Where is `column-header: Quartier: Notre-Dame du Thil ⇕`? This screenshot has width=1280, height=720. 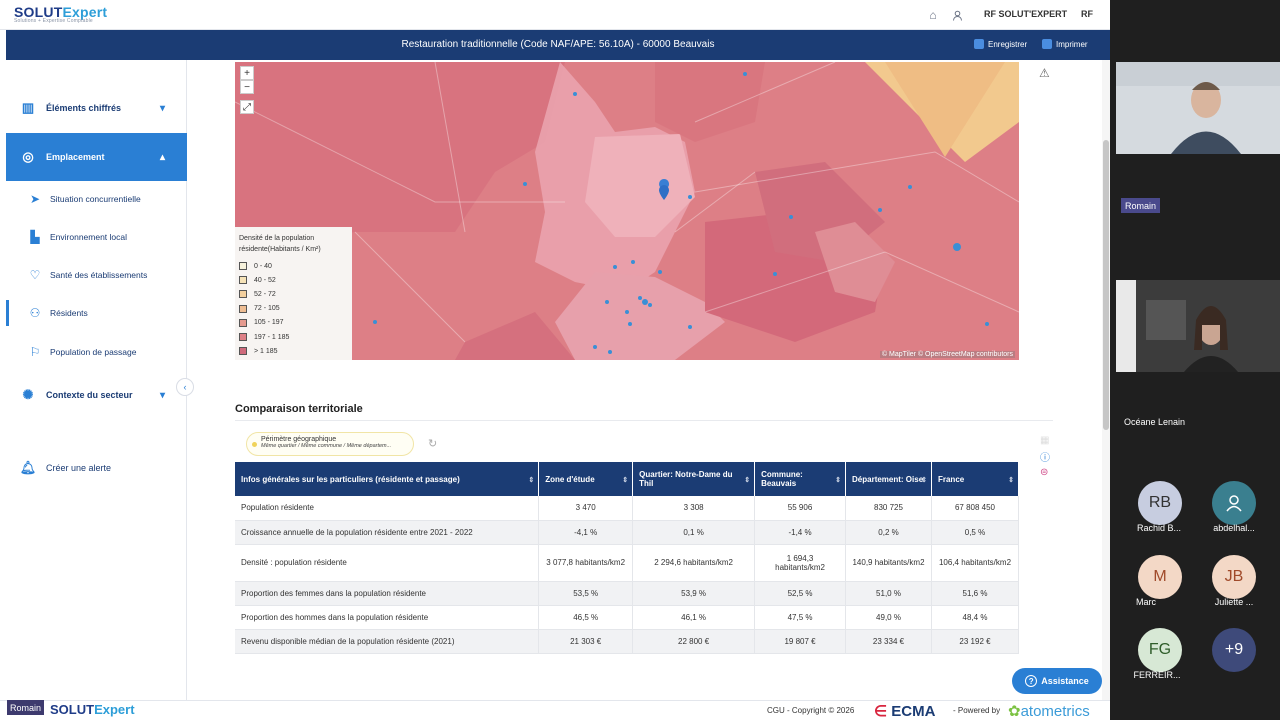
column-header: Quartier: Notre-Dame du Thil ⇕ is located at coordinates (694, 479).